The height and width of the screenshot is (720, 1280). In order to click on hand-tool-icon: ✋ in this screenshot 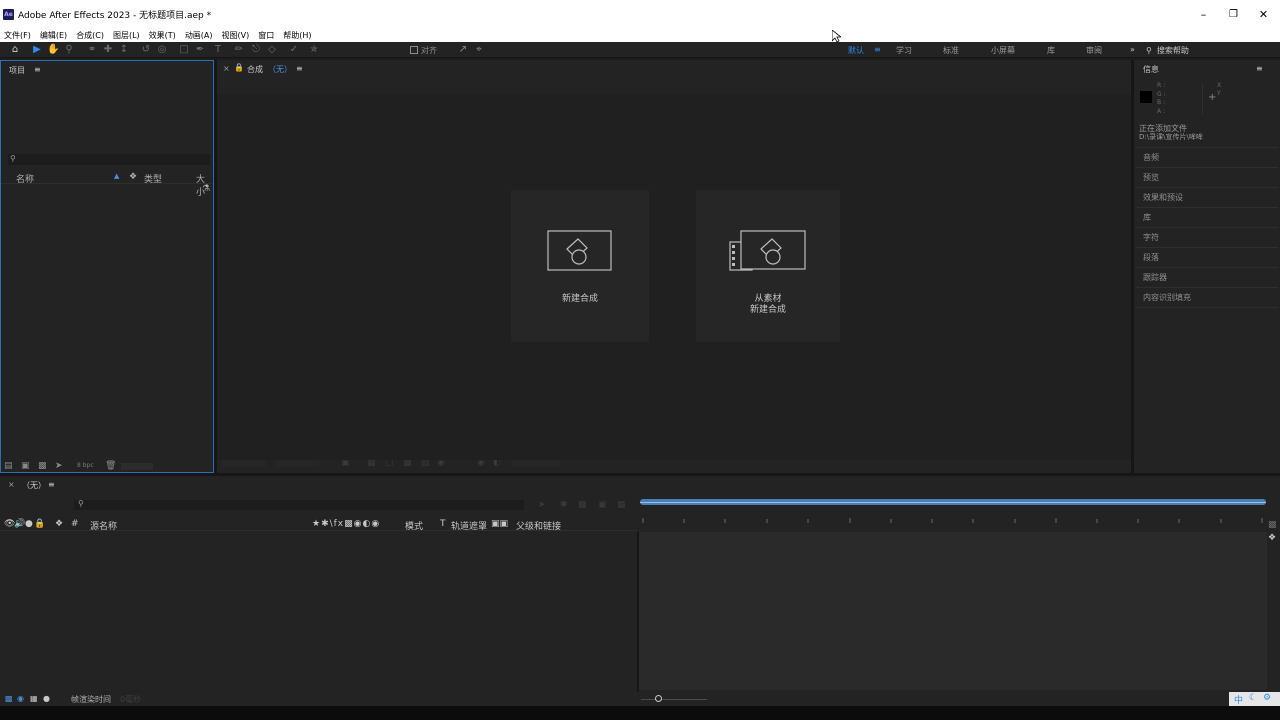, I will do `click(53, 50)`.